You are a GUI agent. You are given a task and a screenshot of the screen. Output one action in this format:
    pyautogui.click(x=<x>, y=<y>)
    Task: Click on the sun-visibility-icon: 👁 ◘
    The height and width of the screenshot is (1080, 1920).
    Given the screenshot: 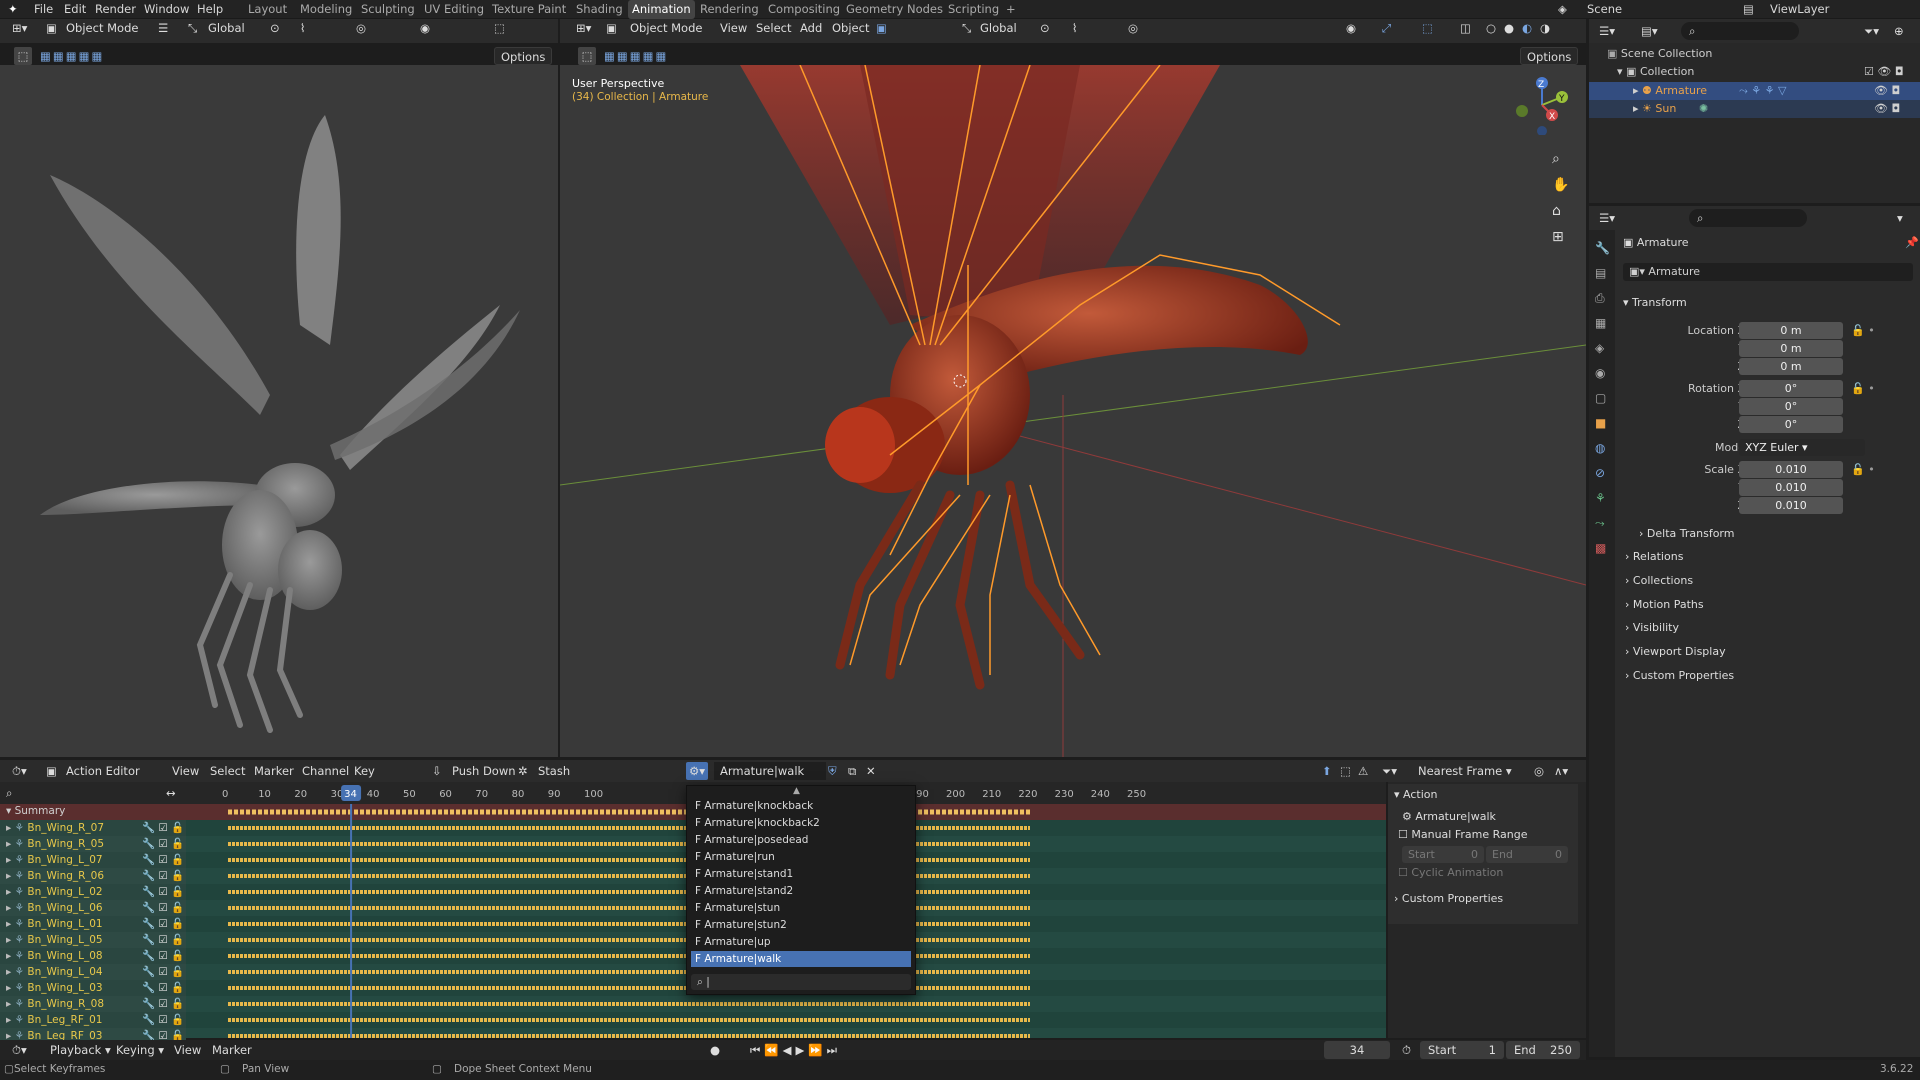 What is the action you would take?
    pyautogui.click(x=1887, y=108)
    